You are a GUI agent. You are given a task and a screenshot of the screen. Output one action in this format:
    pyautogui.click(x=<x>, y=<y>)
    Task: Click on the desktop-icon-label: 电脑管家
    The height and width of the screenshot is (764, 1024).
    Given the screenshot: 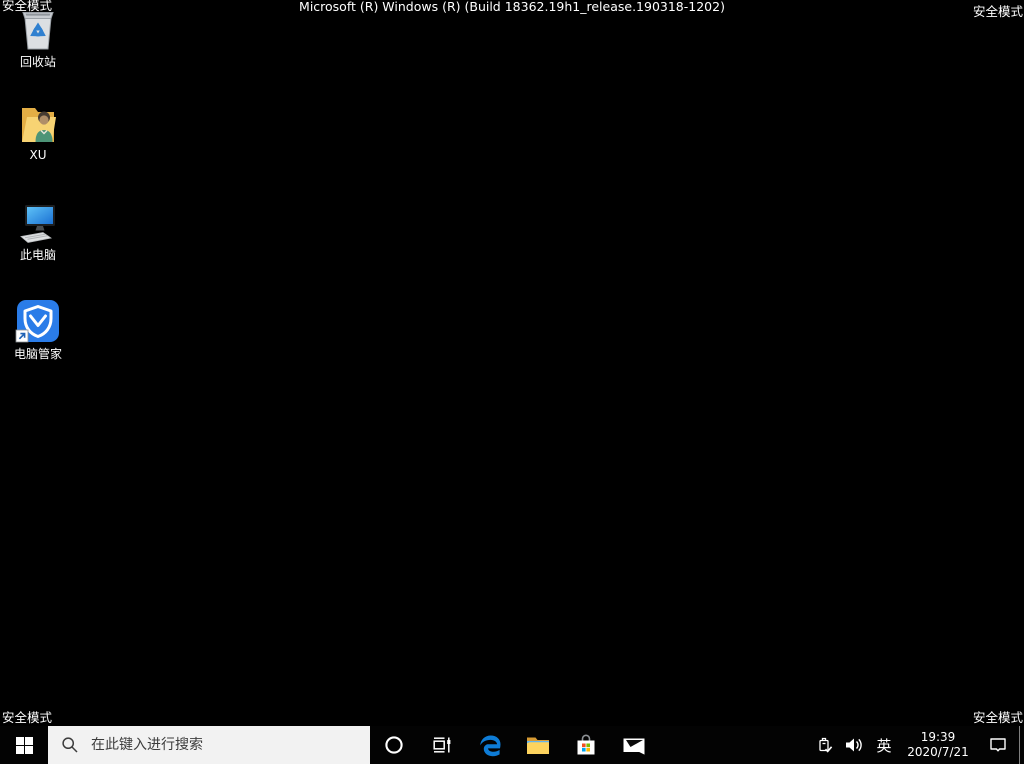 What is the action you would take?
    pyautogui.click(x=37, y=354)
    